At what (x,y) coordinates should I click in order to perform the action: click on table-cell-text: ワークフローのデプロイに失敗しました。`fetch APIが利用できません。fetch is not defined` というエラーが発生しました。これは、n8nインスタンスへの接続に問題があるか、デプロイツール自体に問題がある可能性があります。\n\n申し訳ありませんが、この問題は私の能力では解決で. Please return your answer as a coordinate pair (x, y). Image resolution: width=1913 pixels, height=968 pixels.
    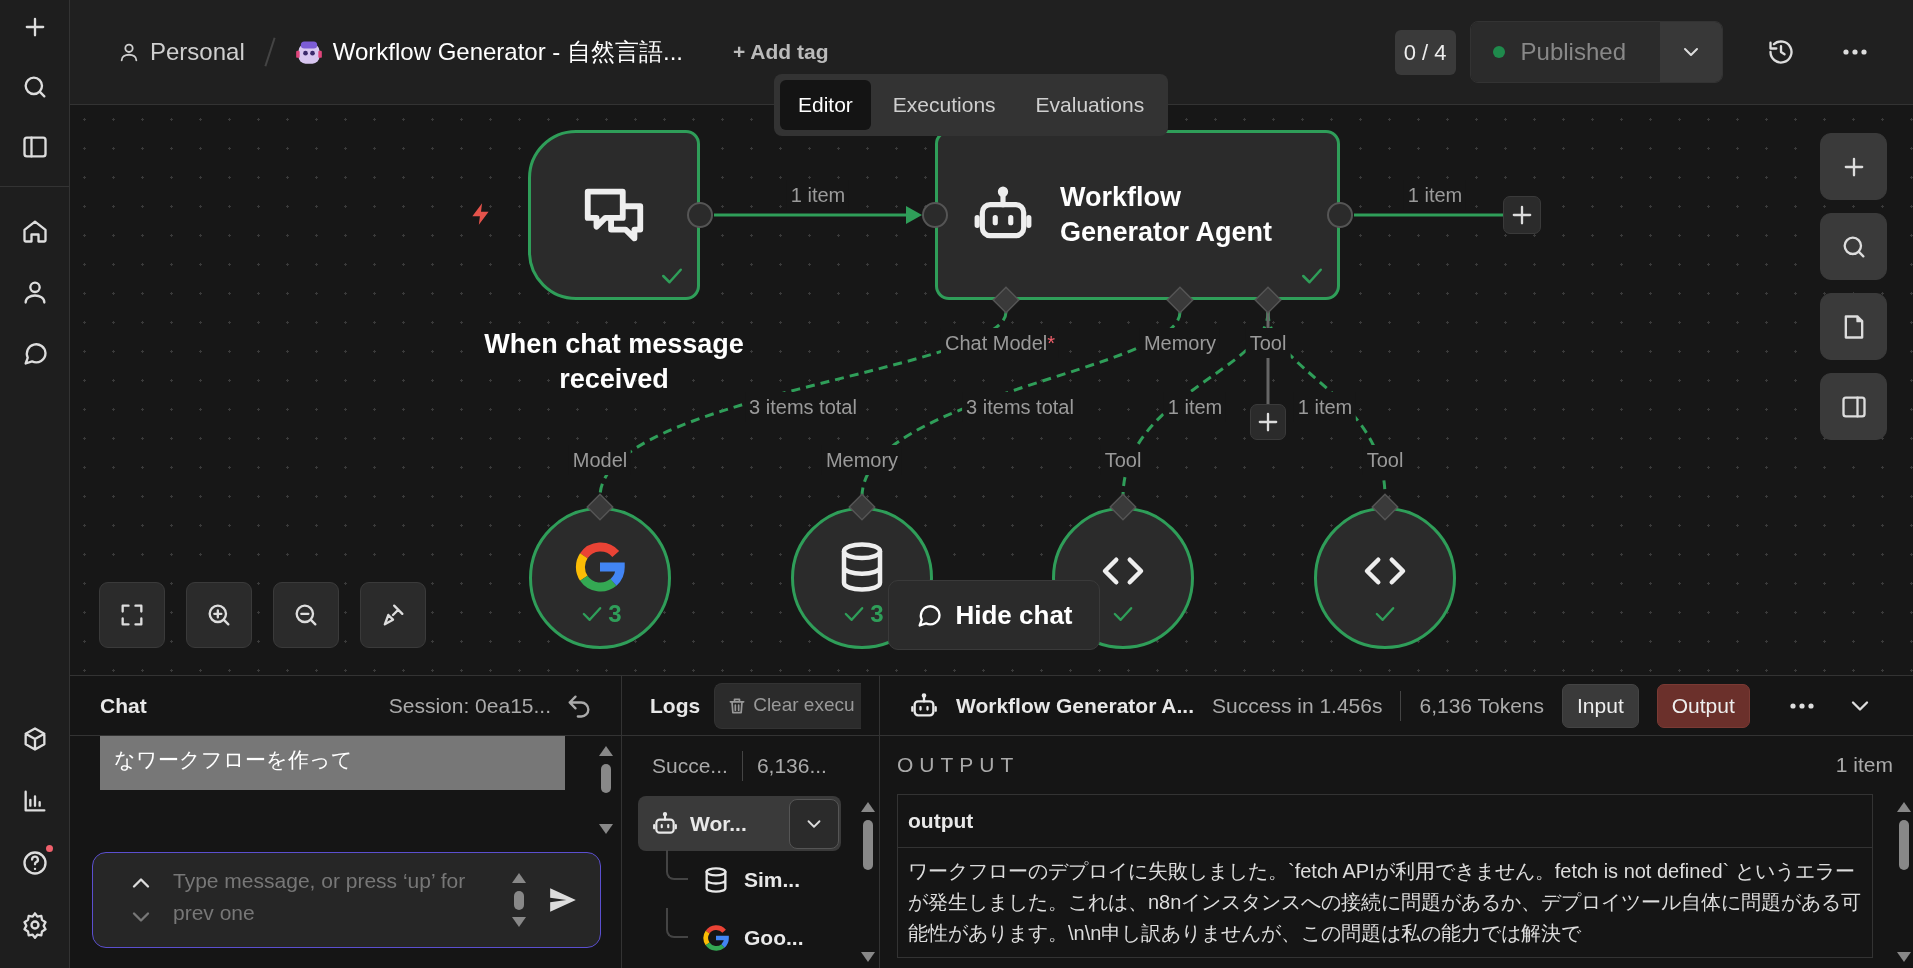
    Looking at the image, I should click on (1385, 902).